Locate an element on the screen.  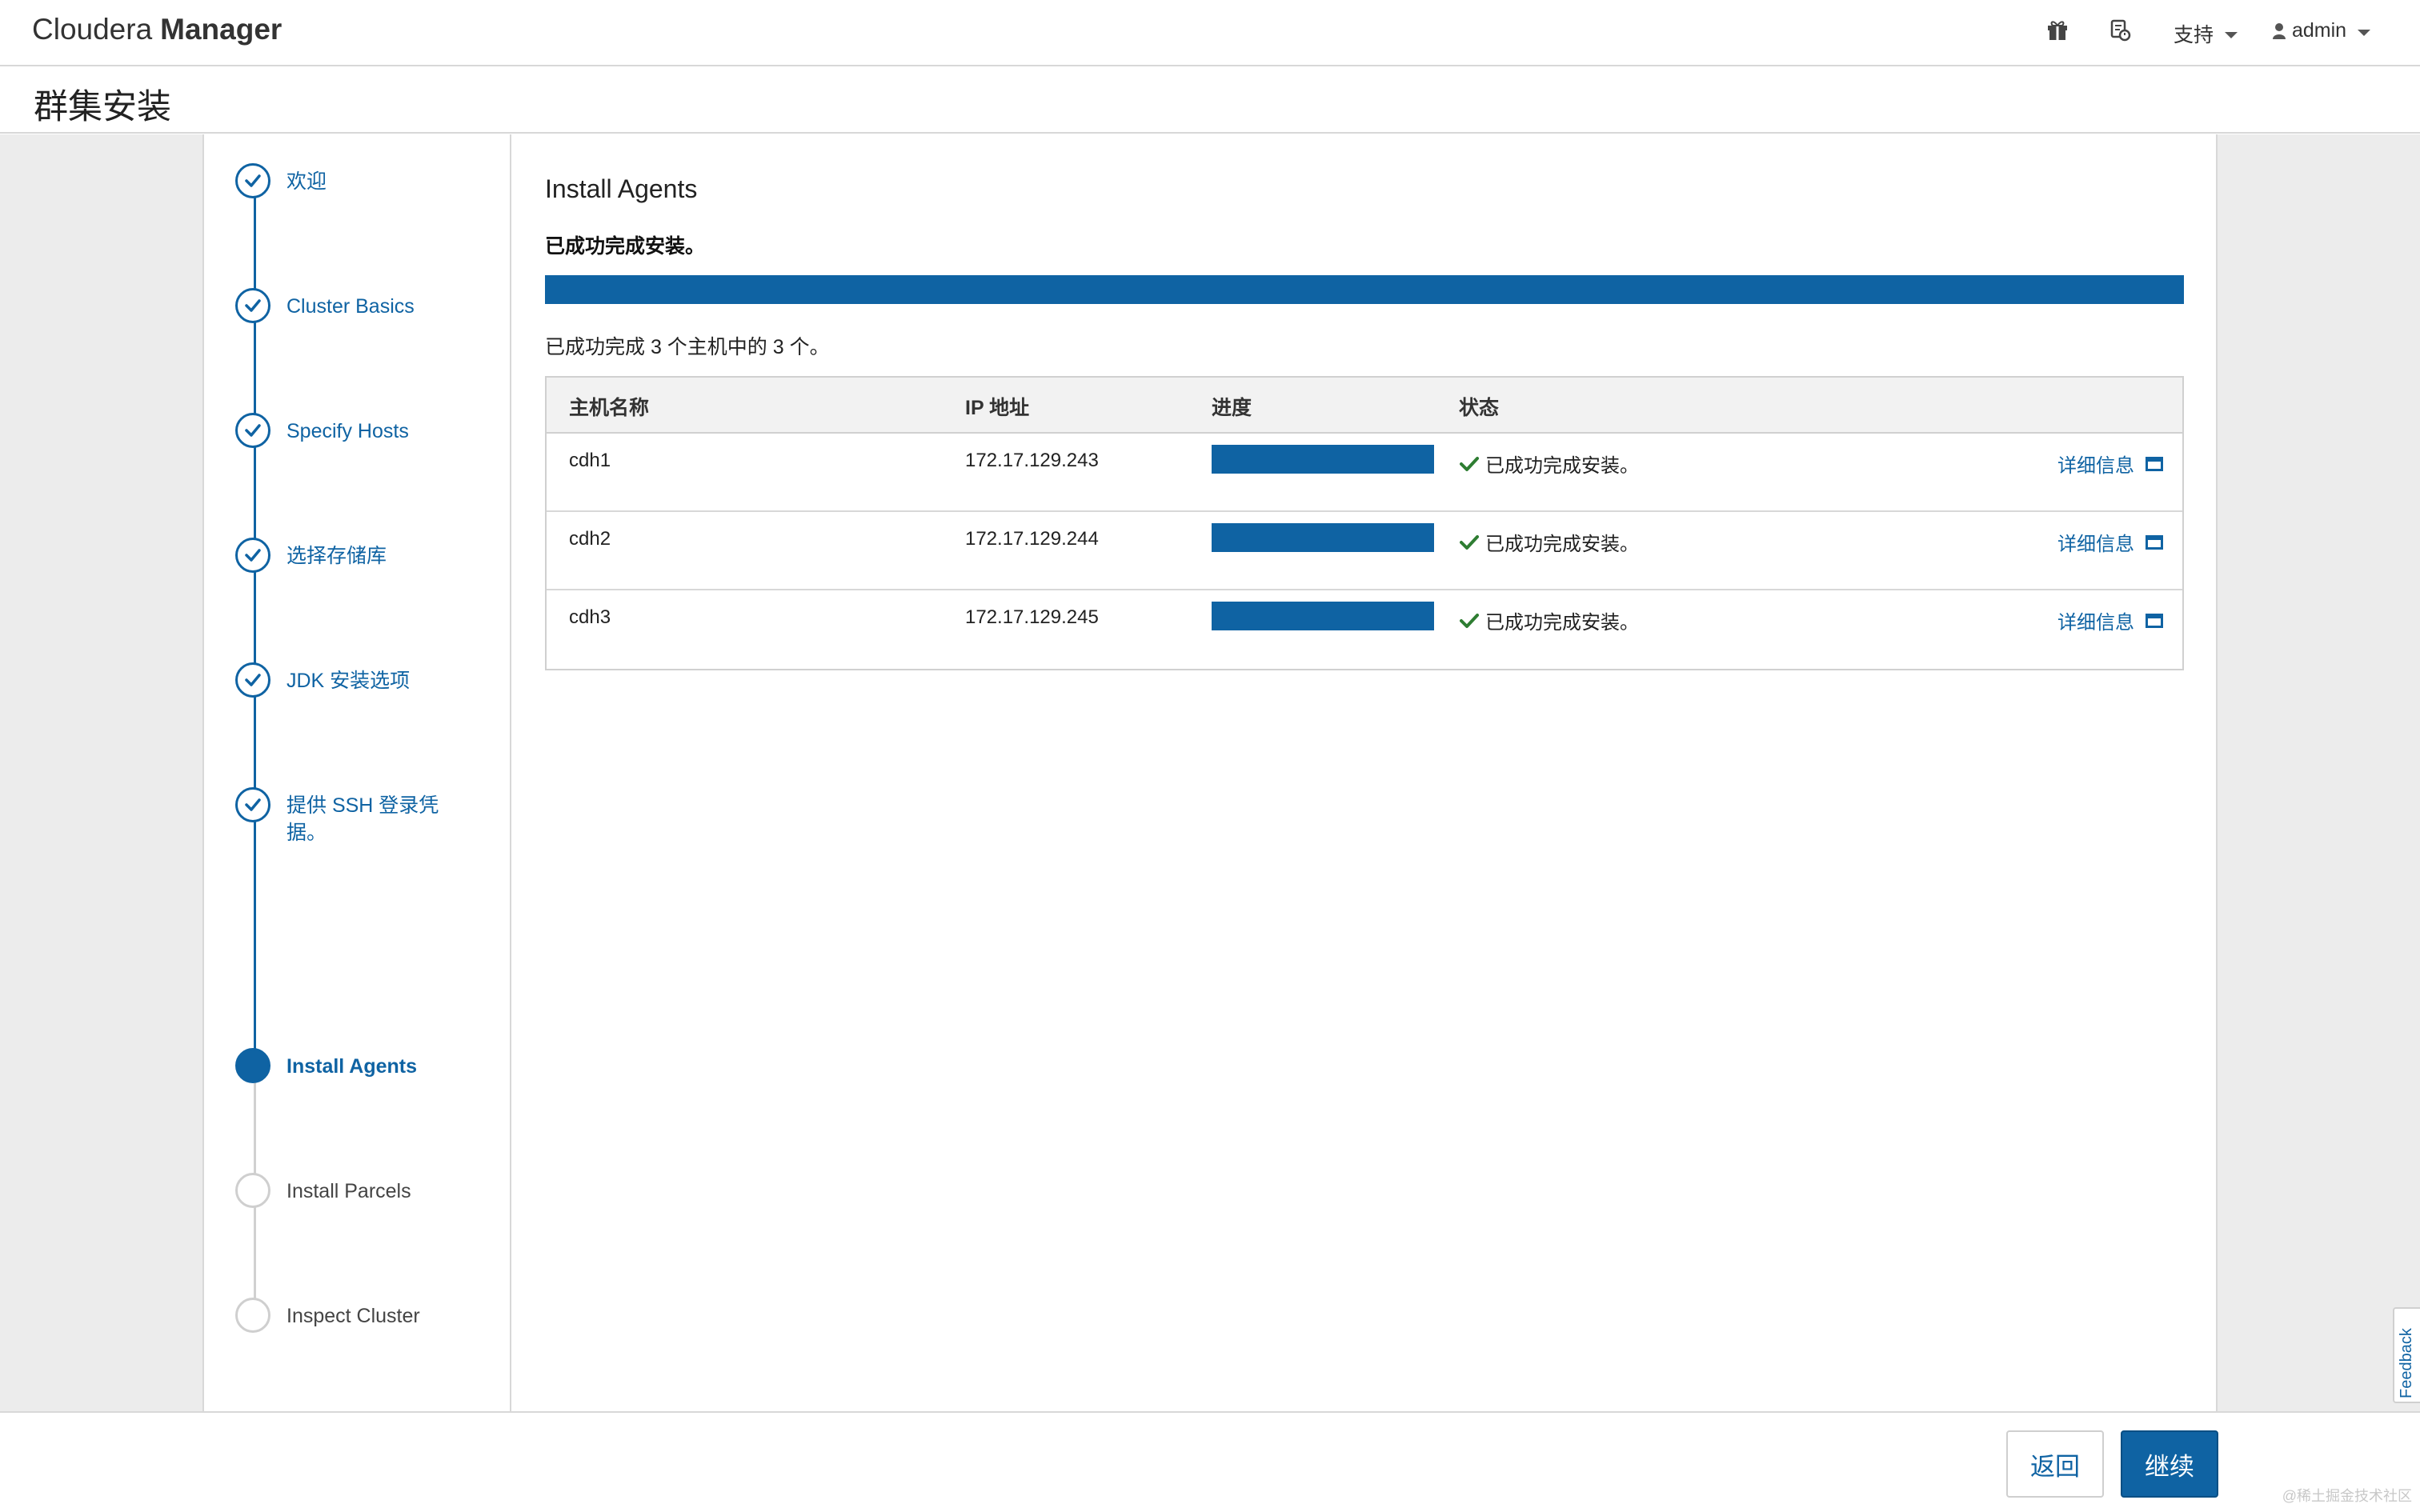
wizard-footer: 返回 继续 is located at coordinates (1210, 1461).